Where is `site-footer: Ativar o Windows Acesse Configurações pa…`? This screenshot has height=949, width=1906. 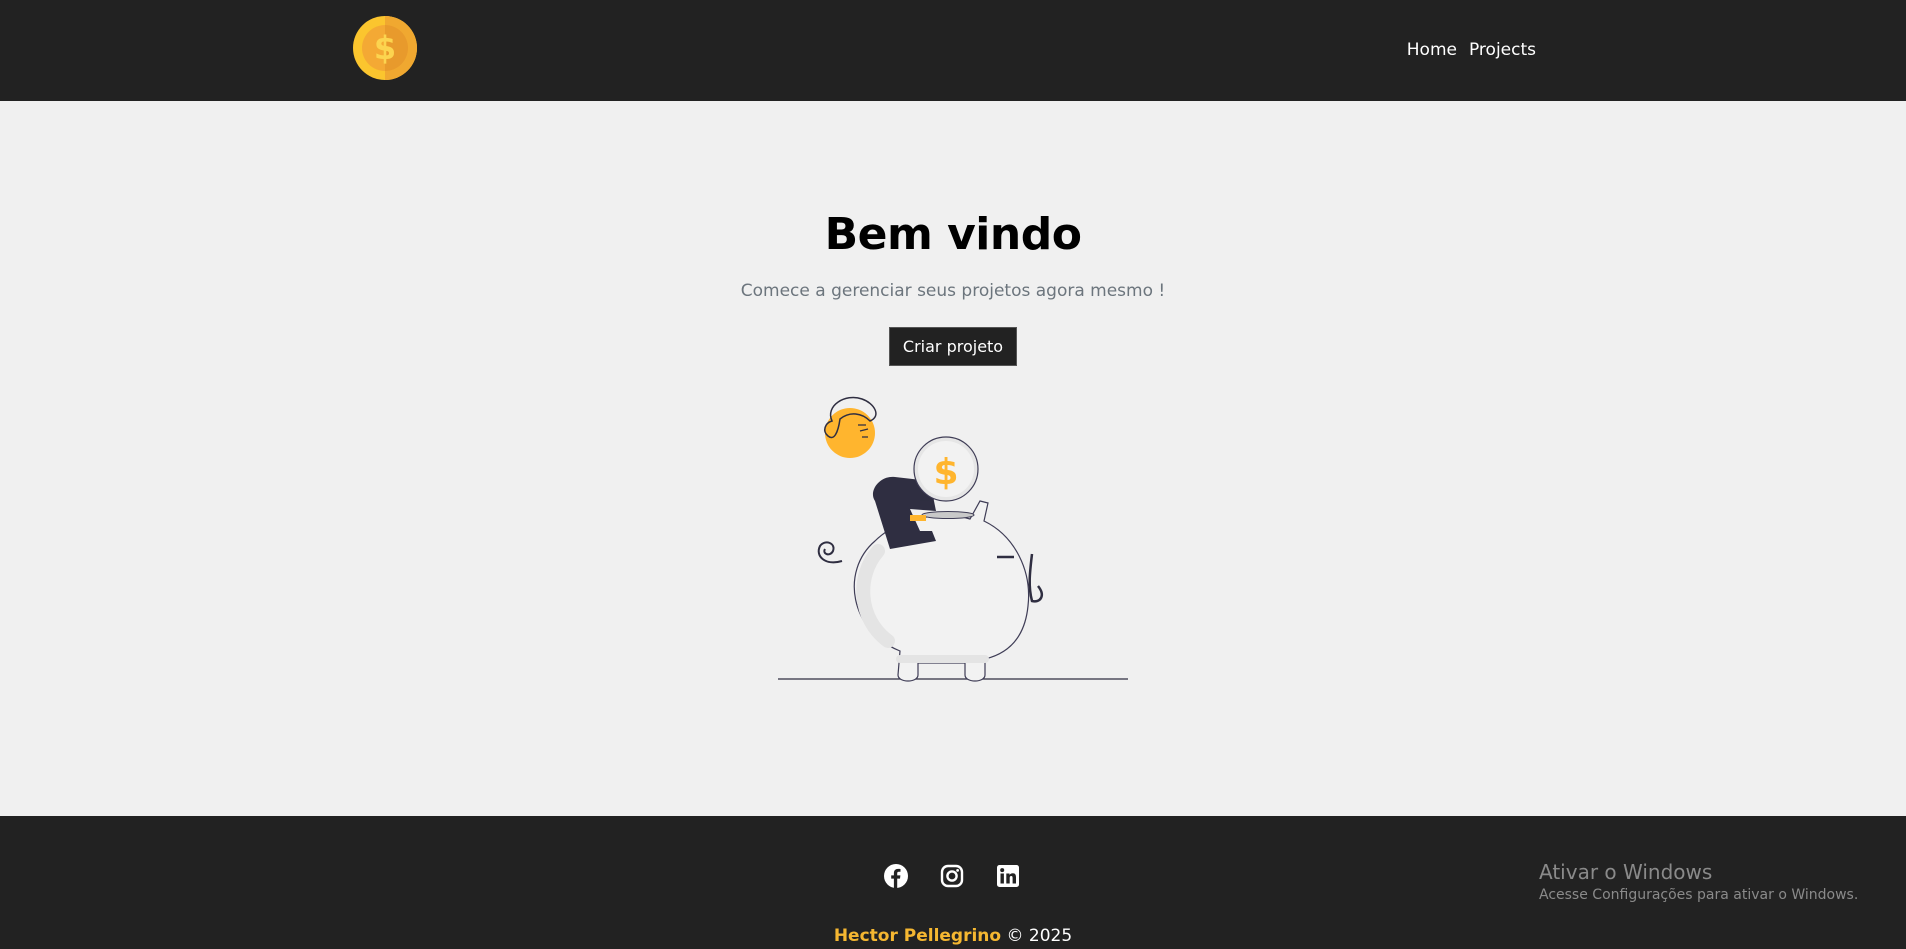
site-footer: Ativar o Windows Acesse Configurações pa… is located at coordinates (953, 882).